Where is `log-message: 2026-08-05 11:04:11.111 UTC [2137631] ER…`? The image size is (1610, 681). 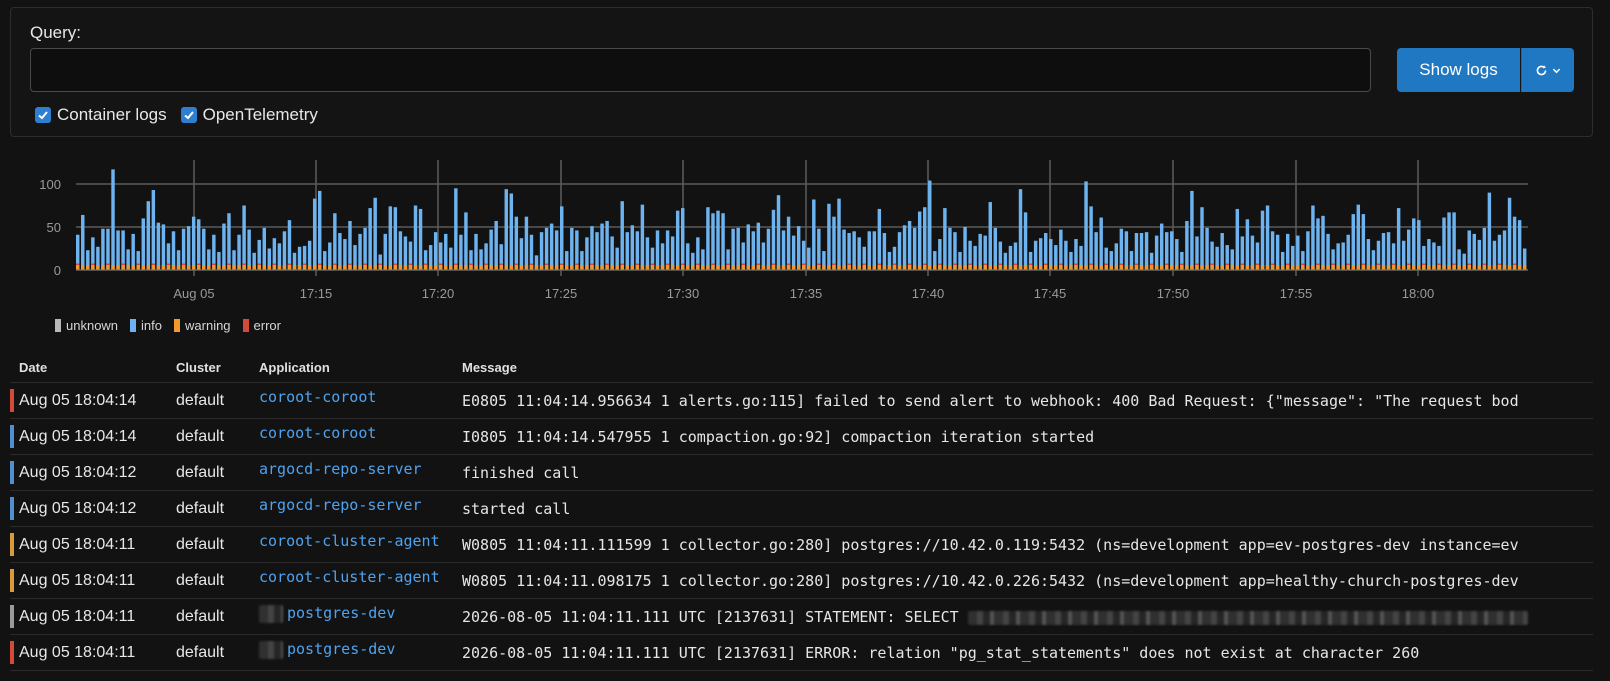 log-message: 2026-08-05 11:04:11.111 UTC [2137631] ER… is located at coordinates (1027, 653).